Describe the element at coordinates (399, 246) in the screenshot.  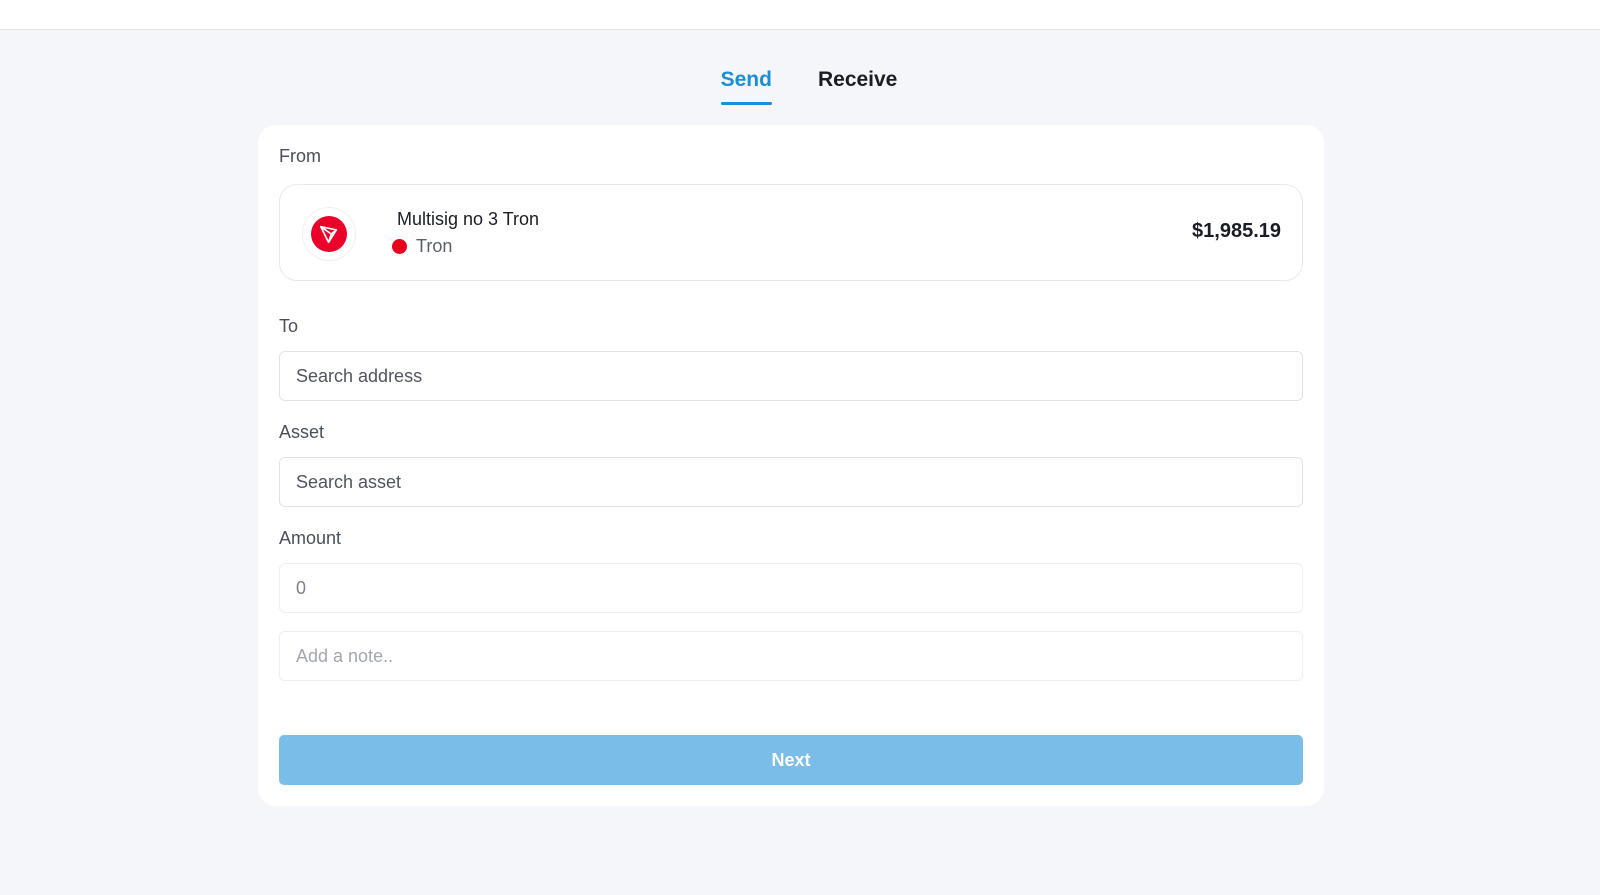
I see `network-dot-icon` at that location.